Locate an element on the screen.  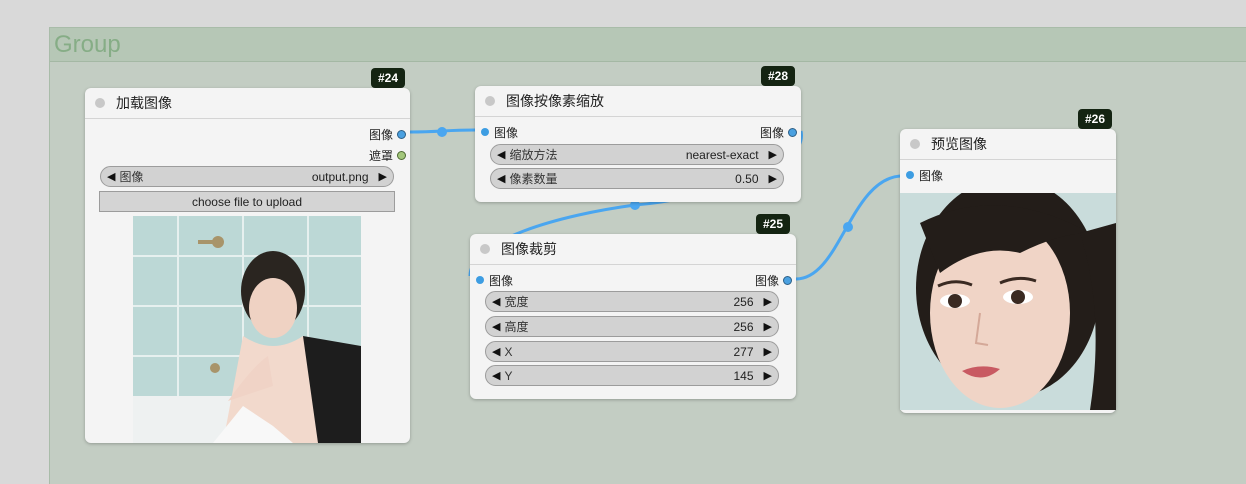
node-title: 图像裁剪 is located at coordinates (529, 249).